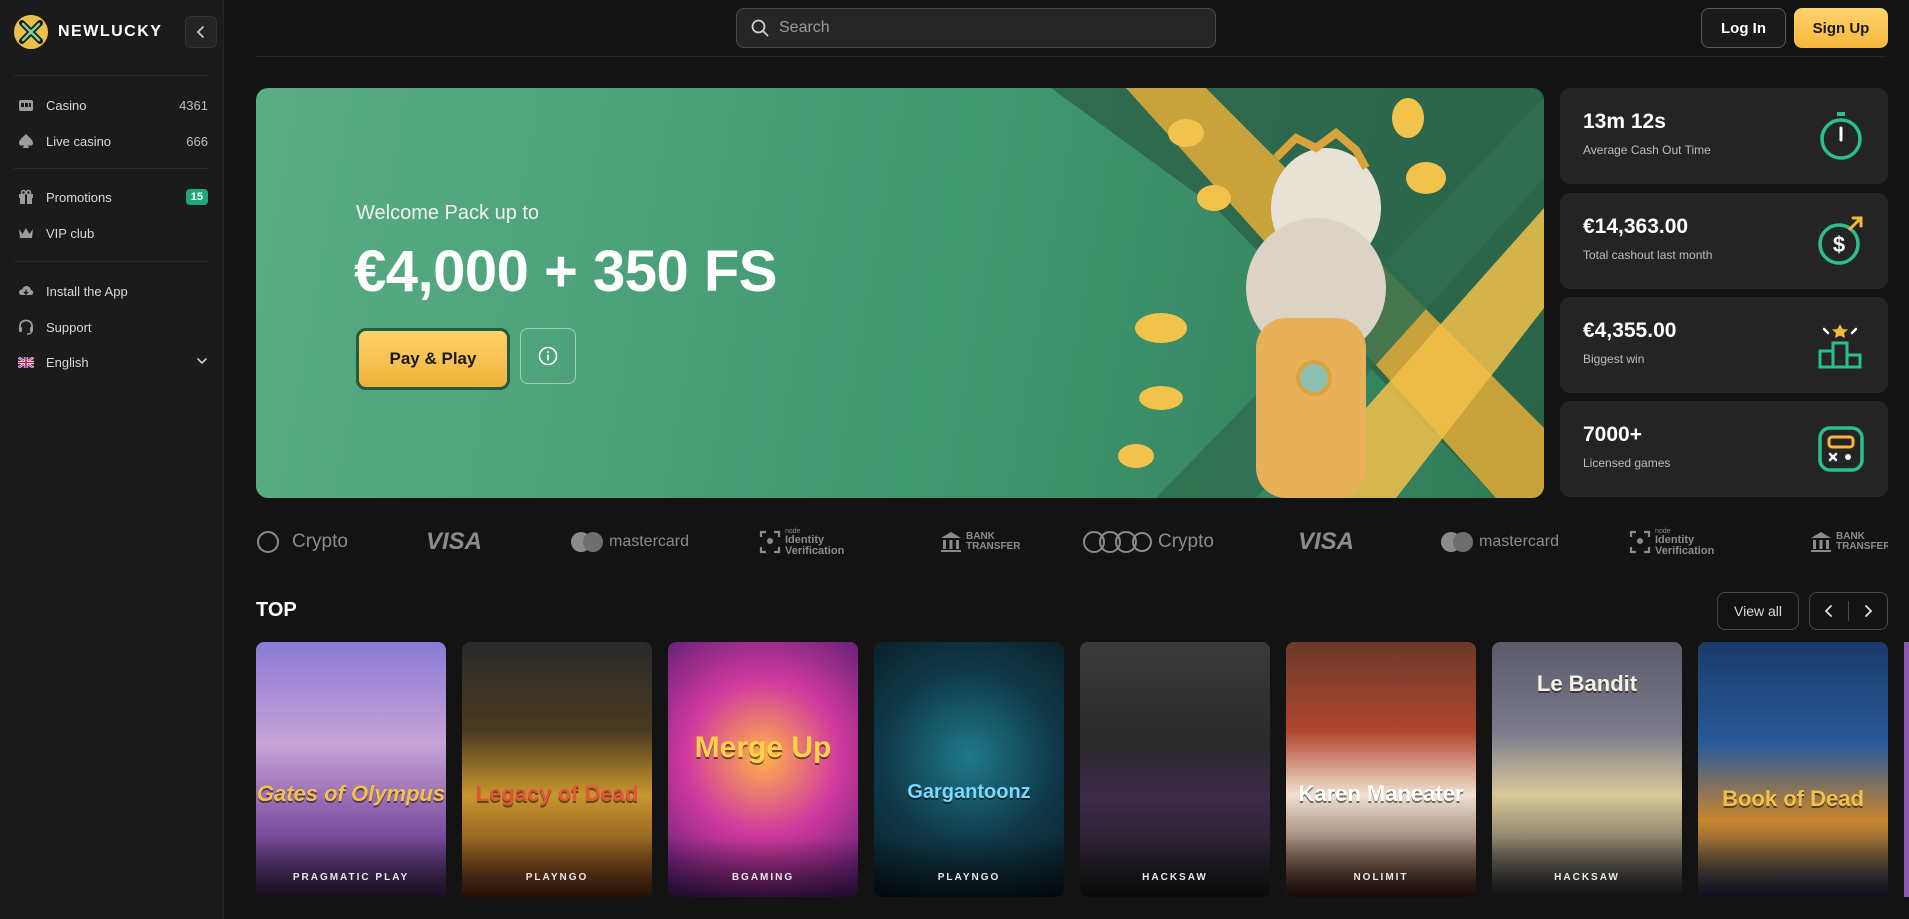 This screenshot has width=1909, height=919. What do you see at coordinates (351, 793) in the screenshot?
I see `game-title: Gates of Olympus` at bounding box center [351, 793].